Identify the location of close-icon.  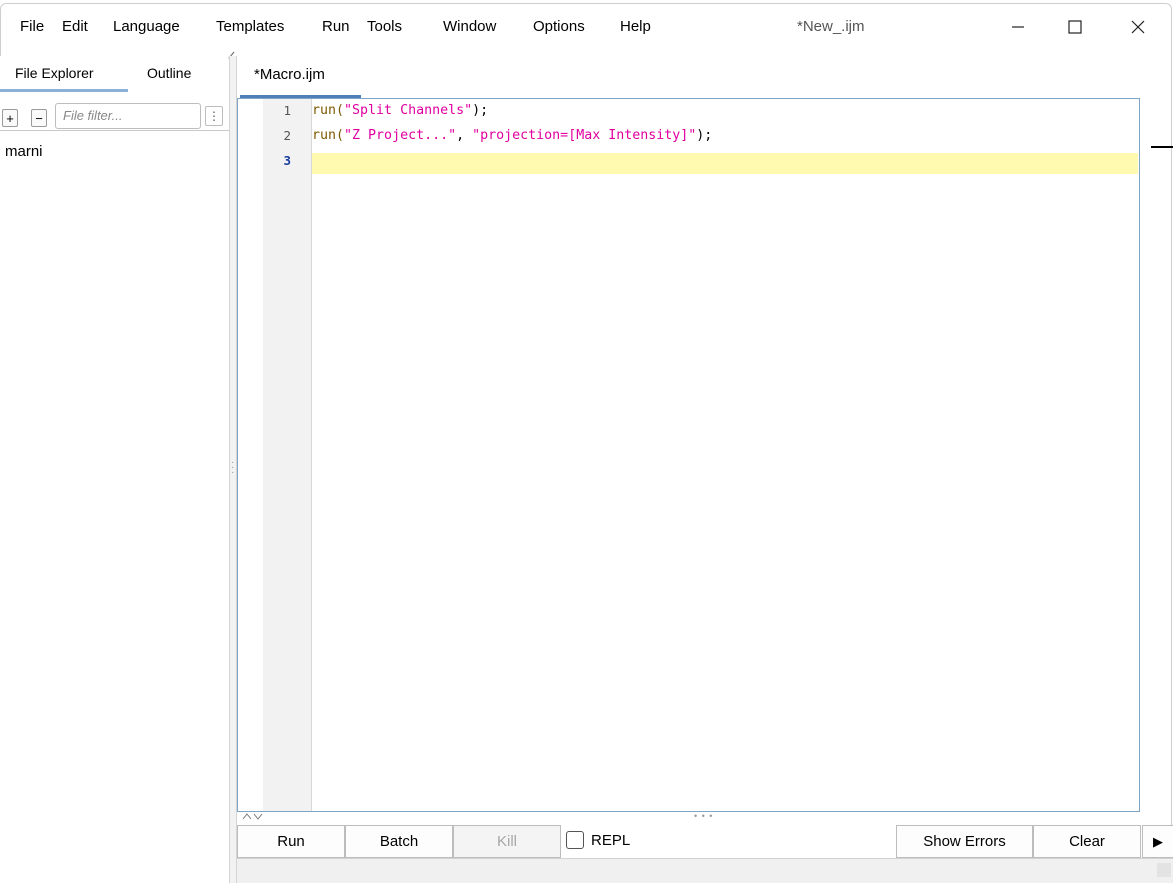
(1138, 27).